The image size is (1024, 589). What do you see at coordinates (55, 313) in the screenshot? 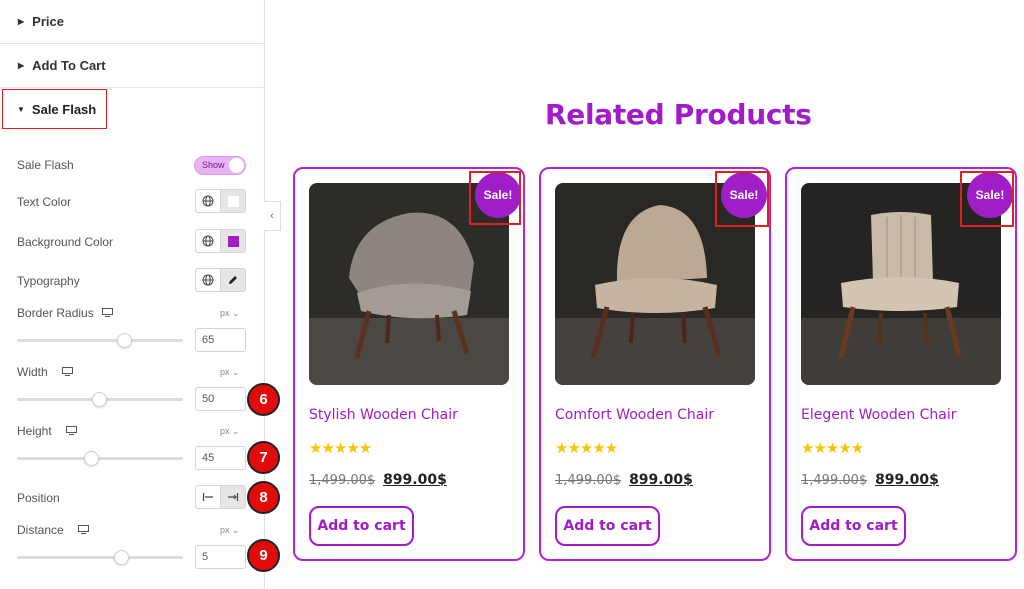
I see `border-radius-text: Border Radius` at bounding box center [55, 313].